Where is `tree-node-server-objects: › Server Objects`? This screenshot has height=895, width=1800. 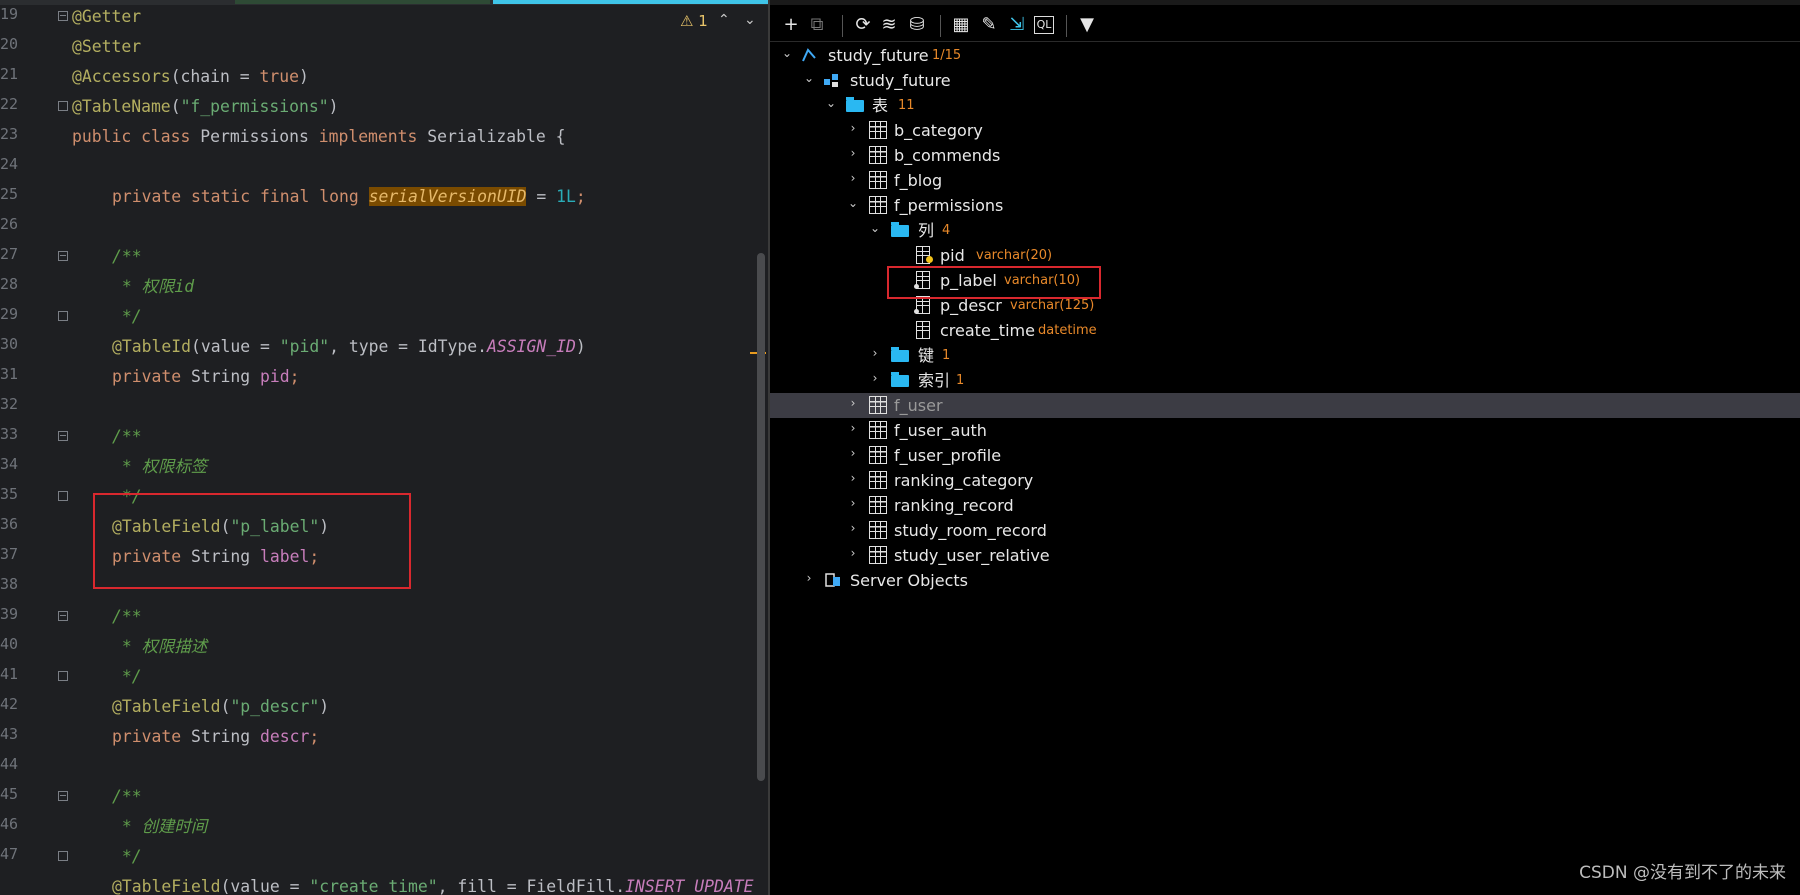 tree-node-server-objects: › Server Objects is located at coordinates (1285, 580).